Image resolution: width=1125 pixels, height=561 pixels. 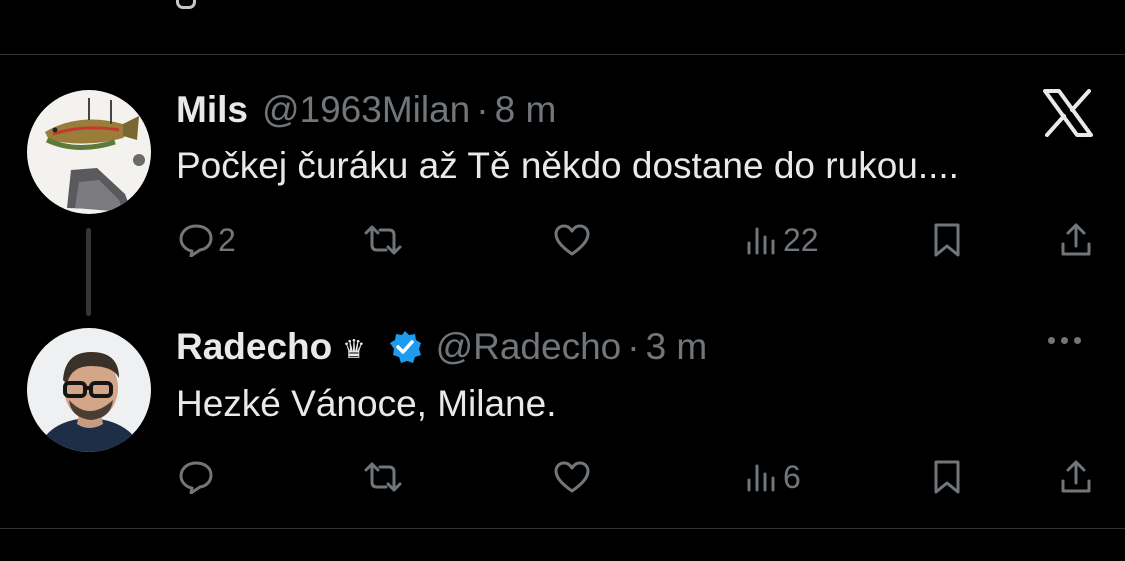 What do you see at coordinates (1068, 115) in the screenshot?
I see `x-logo-icon` at bounding box center [1068, 115].